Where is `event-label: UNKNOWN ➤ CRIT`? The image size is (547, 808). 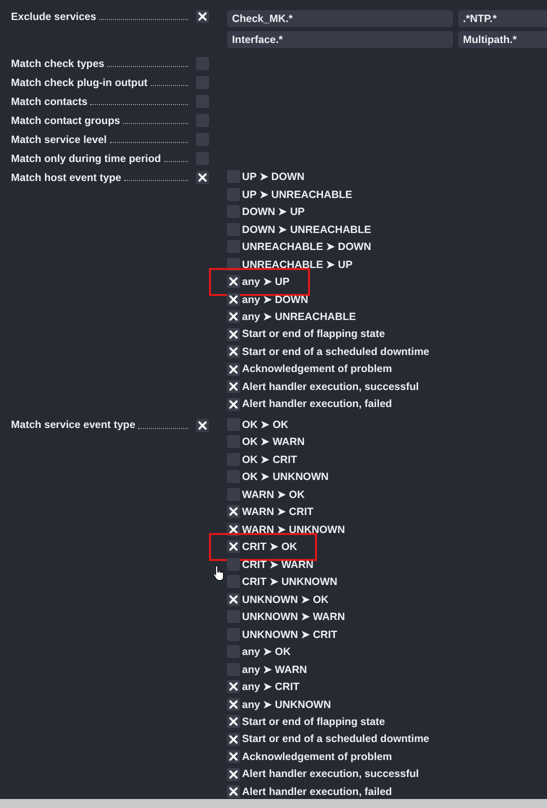
event-label: UNKNOWN ➤ CRIT is located at coordinates (290, 634).